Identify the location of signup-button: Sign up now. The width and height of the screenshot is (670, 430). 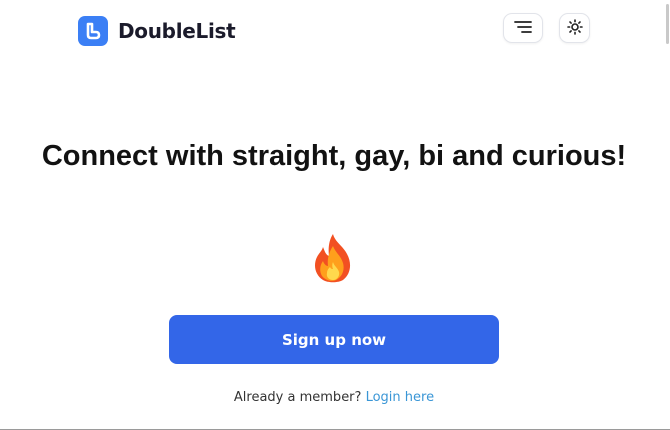
(334, 339).